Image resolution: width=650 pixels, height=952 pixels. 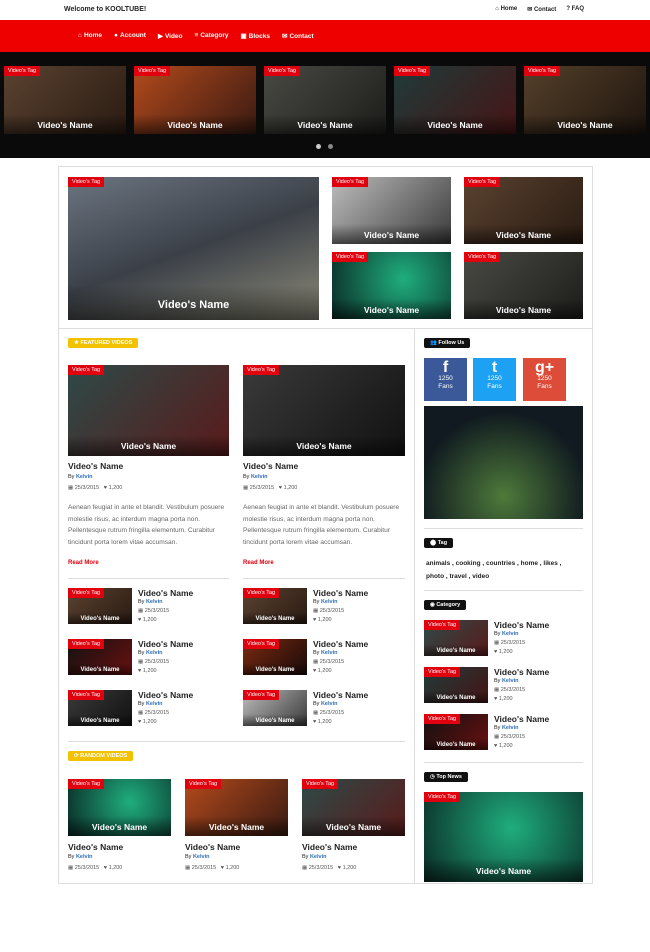 What do you see at coordinates (494, 379) in the screenshot?
I see `twitter-button: t 1250 Fans` at bounding box center [494, 379].